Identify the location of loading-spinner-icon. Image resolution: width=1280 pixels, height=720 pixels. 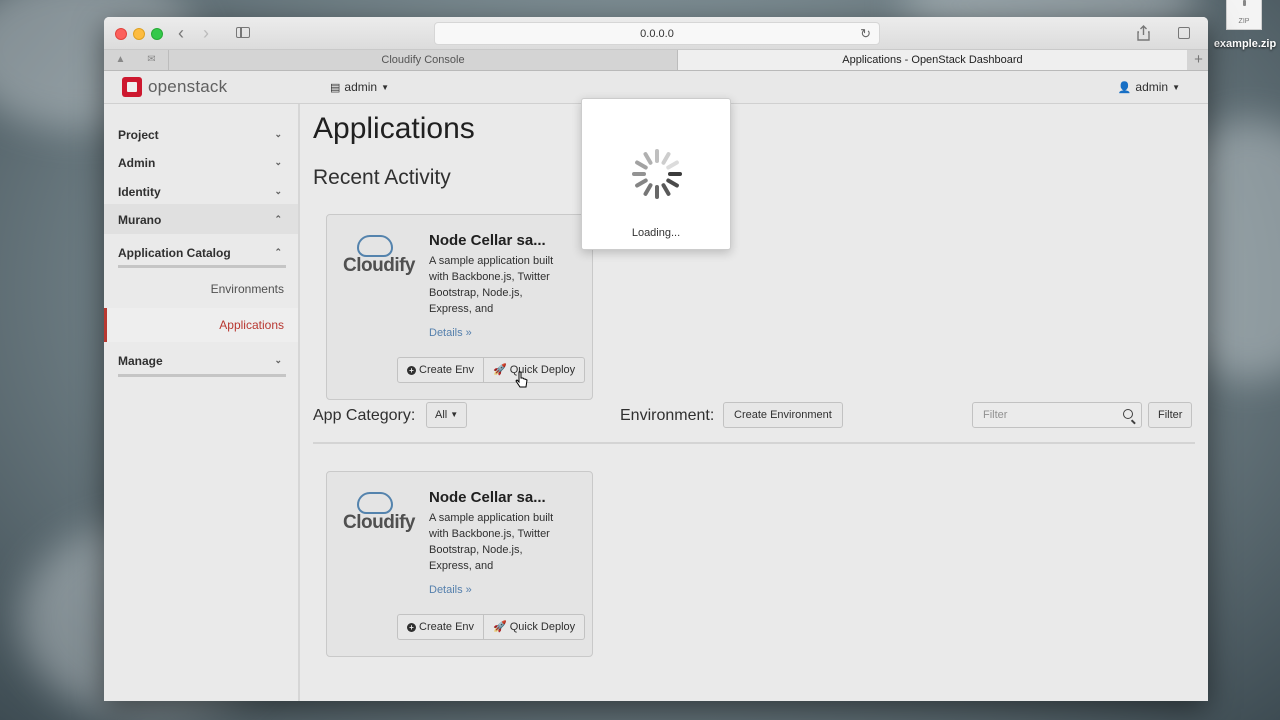
(657, 174).